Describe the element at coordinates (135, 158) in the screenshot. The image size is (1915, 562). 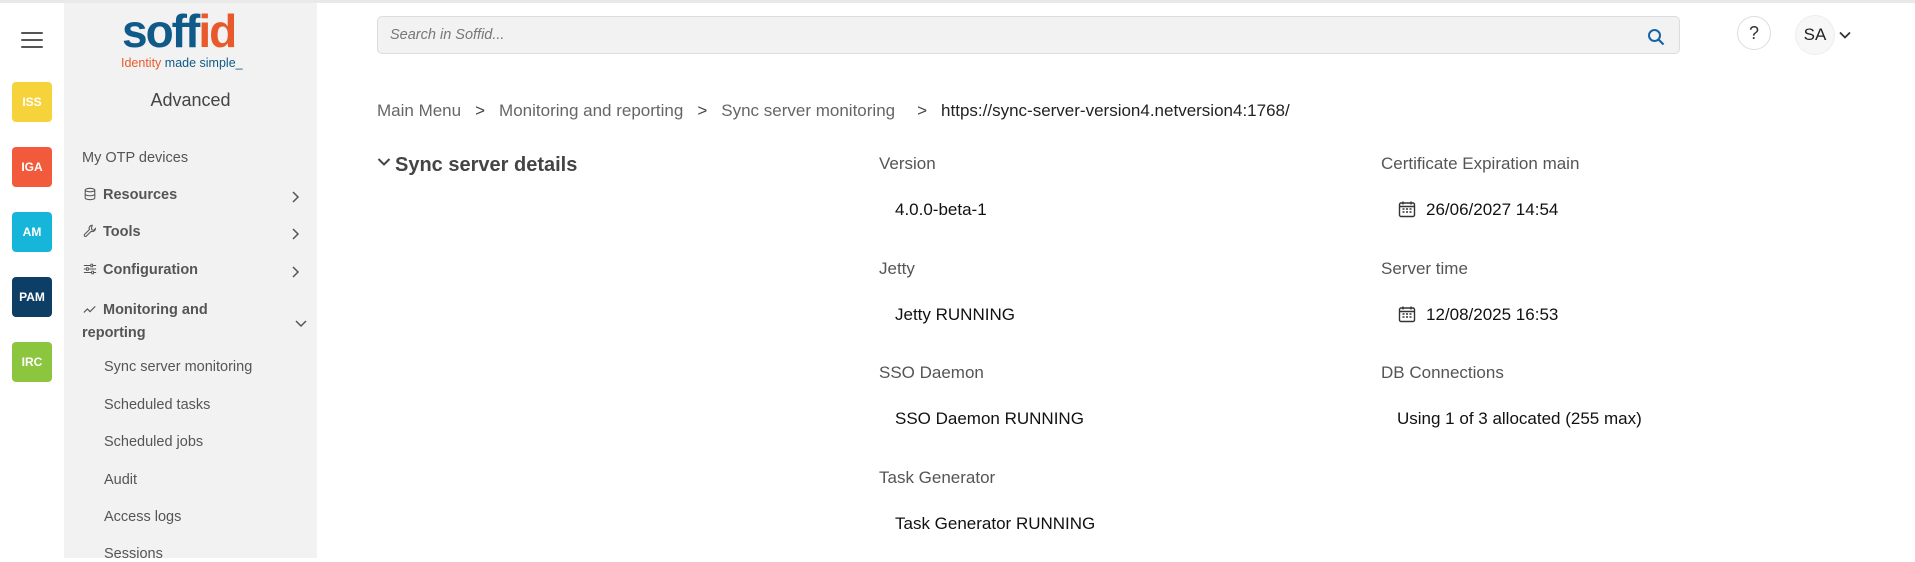
I see `sidebar-item-label: My OTP devices` at that location.